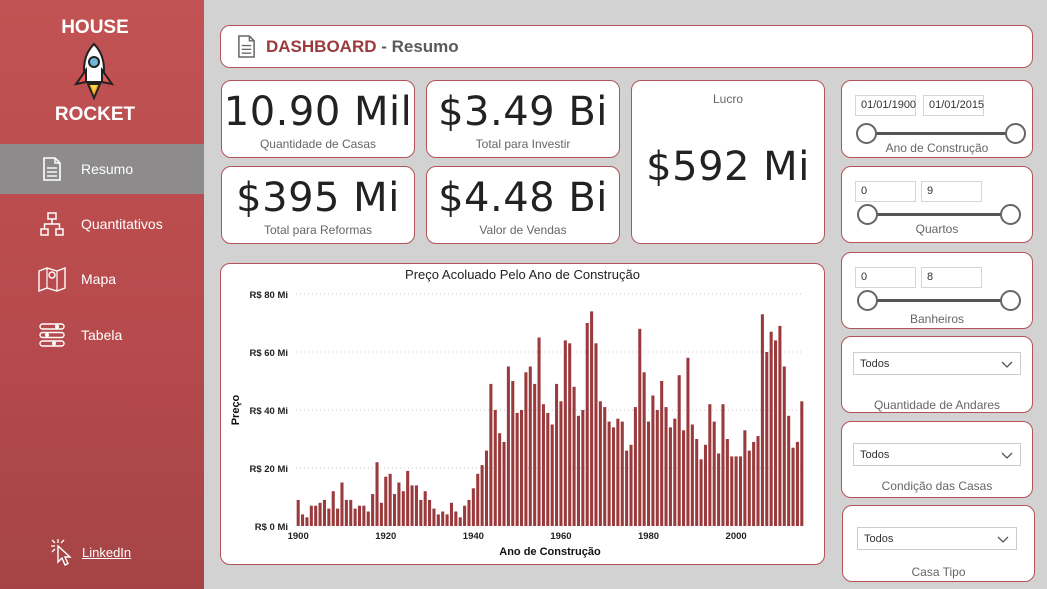  What do you see at coordinates (236, 409) in the screenshot?
I see `y-axis-label: Preço` at bounding box center [236, 409].